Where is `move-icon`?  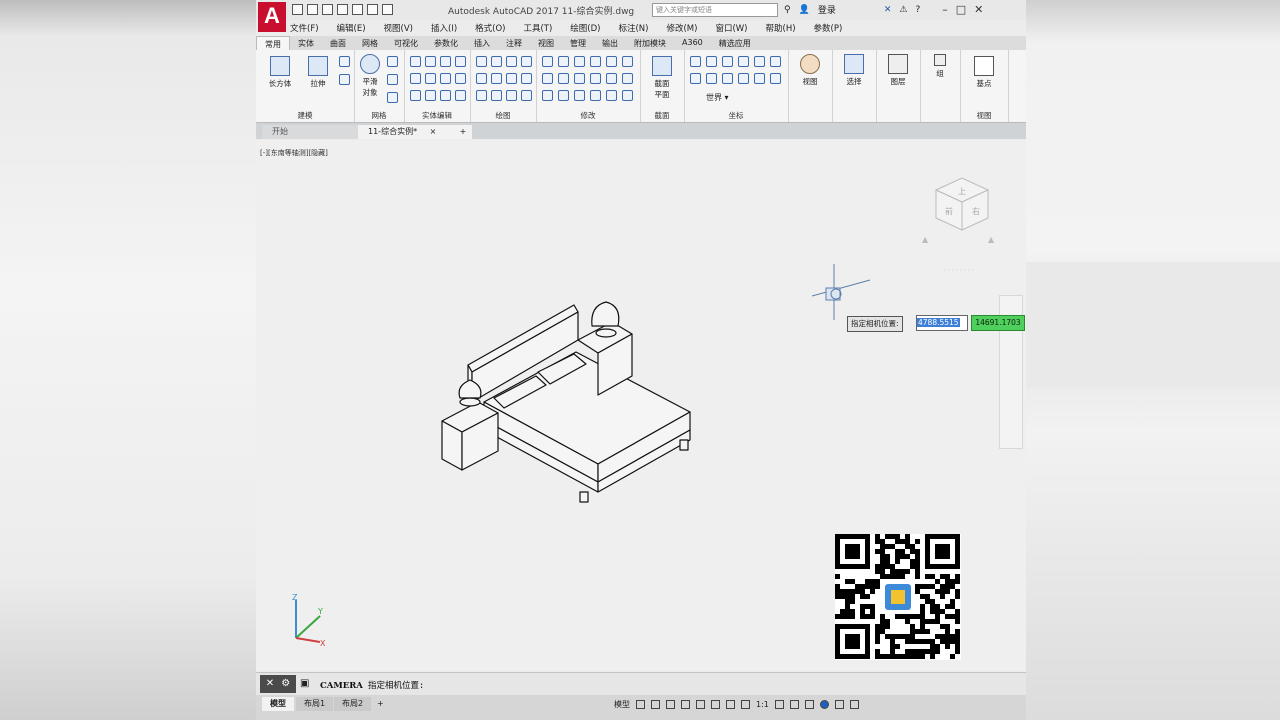
move-icon is located at coordinates (579, 61).